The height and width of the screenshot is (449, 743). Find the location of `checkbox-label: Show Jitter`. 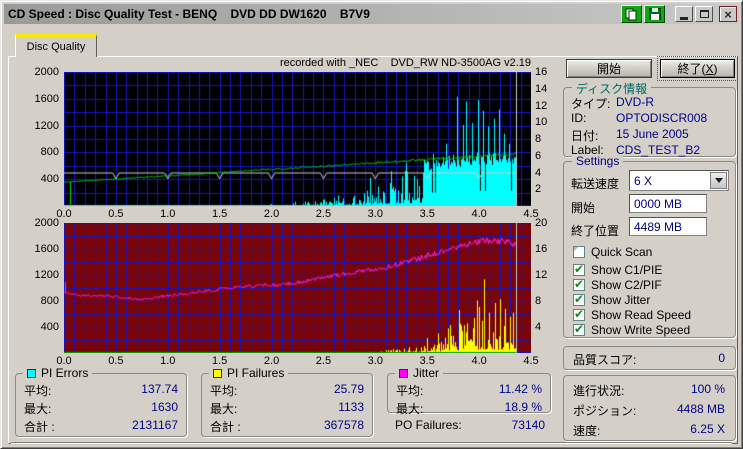

checkbox-label: Show Jitter is located at coordinates (621, 300).